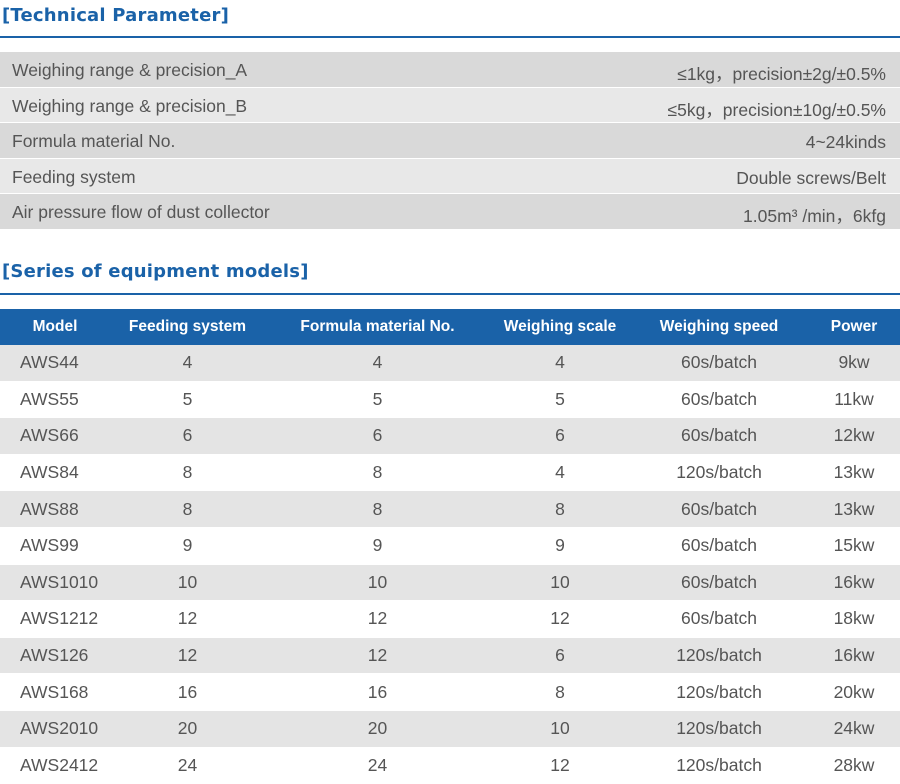 This screenshot has height=784, width=900. I want to click on header-weighing-speed: Weighing speed, so click(719, 327).